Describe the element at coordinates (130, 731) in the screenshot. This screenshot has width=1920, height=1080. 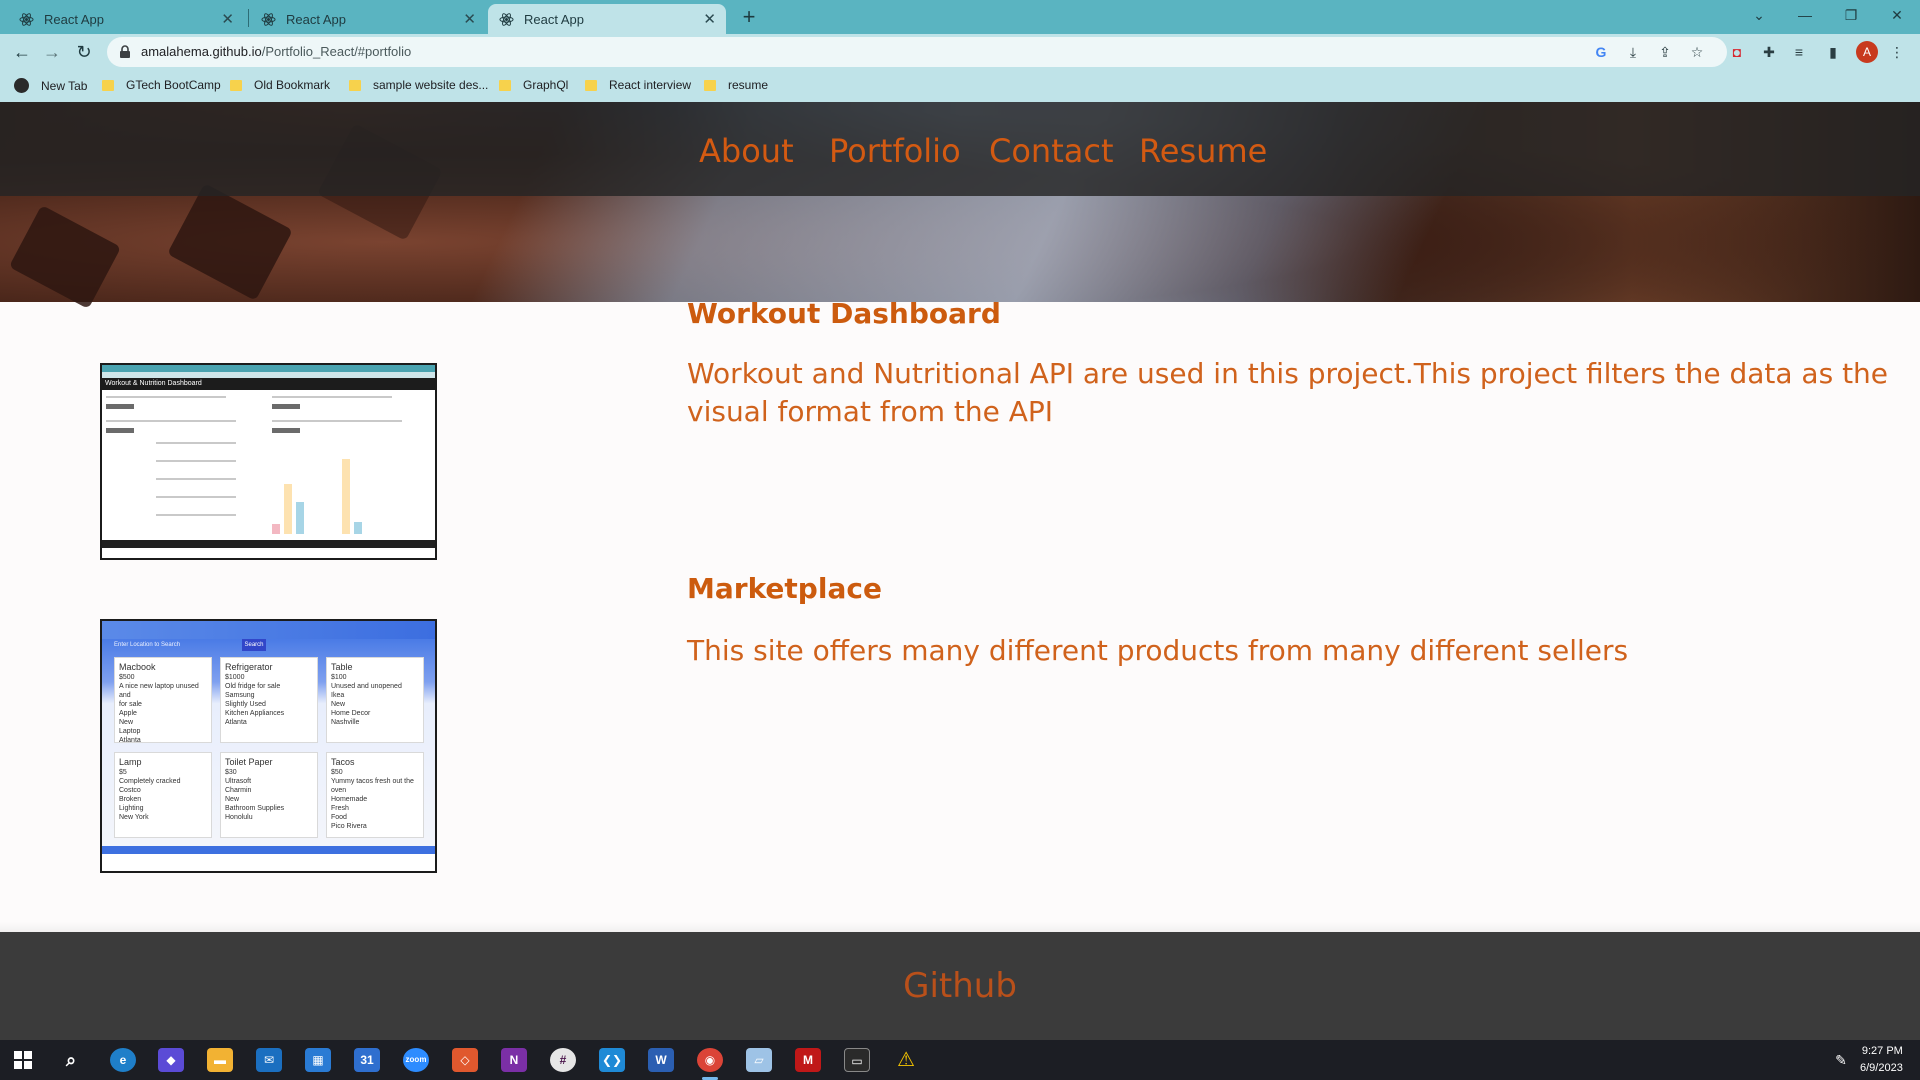
I see `mini-card-line: Laptop` at that location.